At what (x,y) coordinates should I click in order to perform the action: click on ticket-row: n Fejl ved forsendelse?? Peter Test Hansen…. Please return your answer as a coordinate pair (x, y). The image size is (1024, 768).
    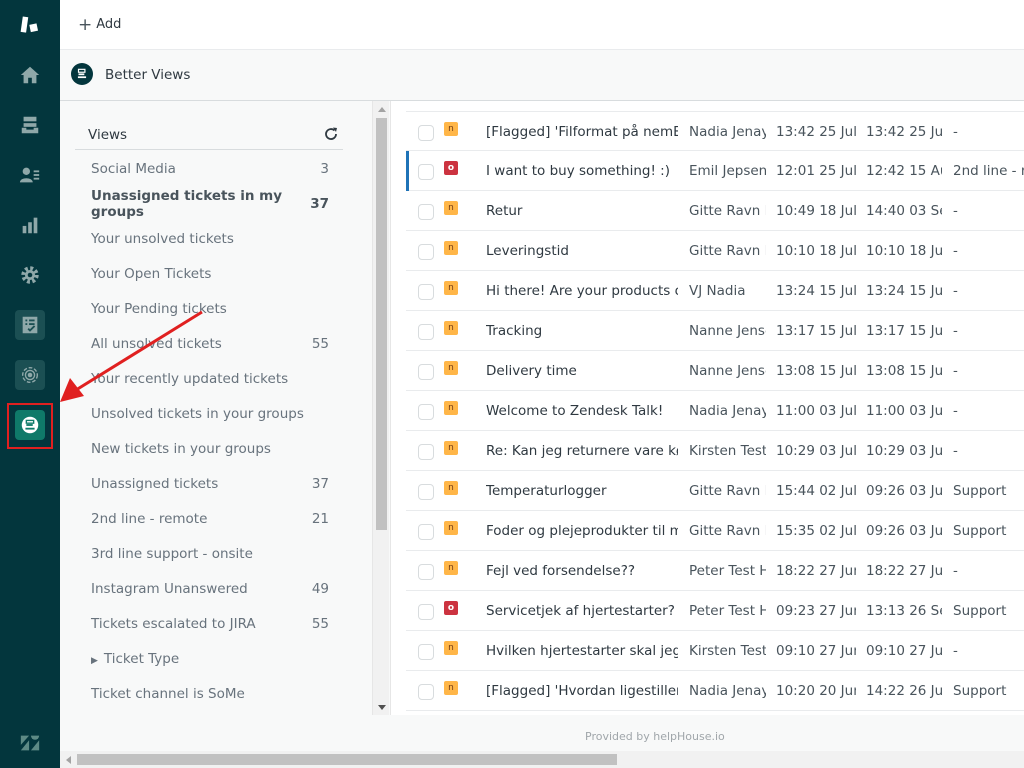
    Looking at the image, I should click on (715, 571).